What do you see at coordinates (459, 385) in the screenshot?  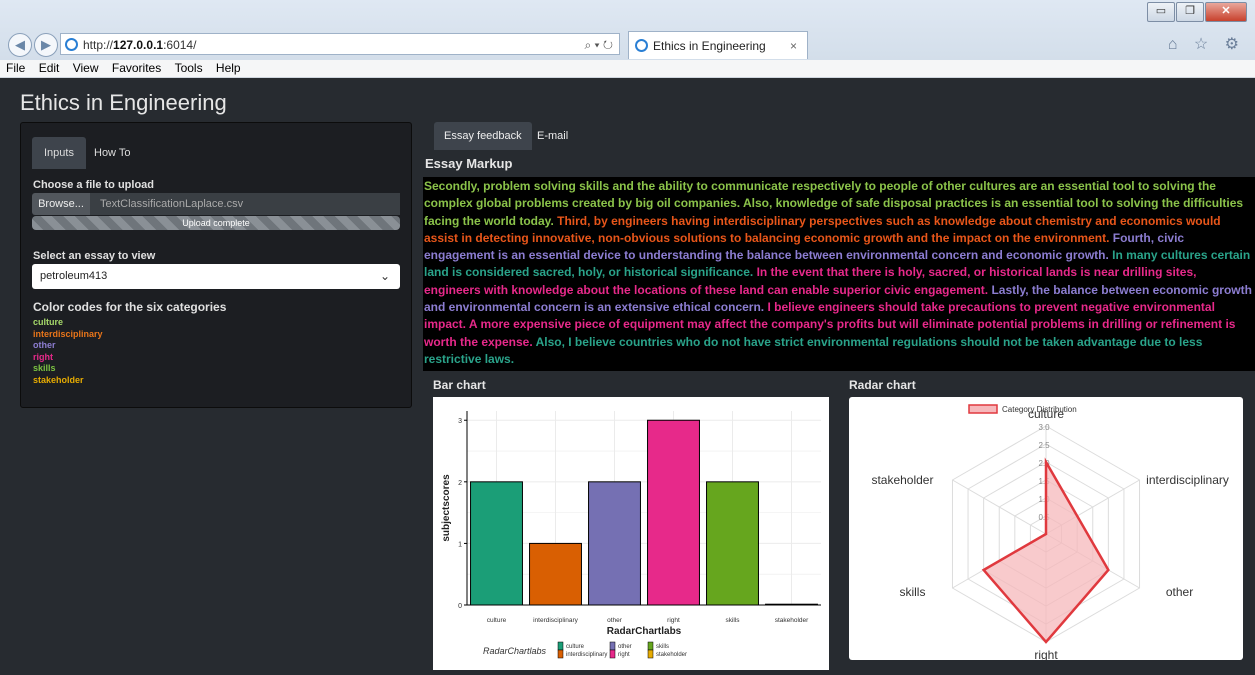 I see `bar-chart-heading: Bar chart` at bounding box center [459, 385].